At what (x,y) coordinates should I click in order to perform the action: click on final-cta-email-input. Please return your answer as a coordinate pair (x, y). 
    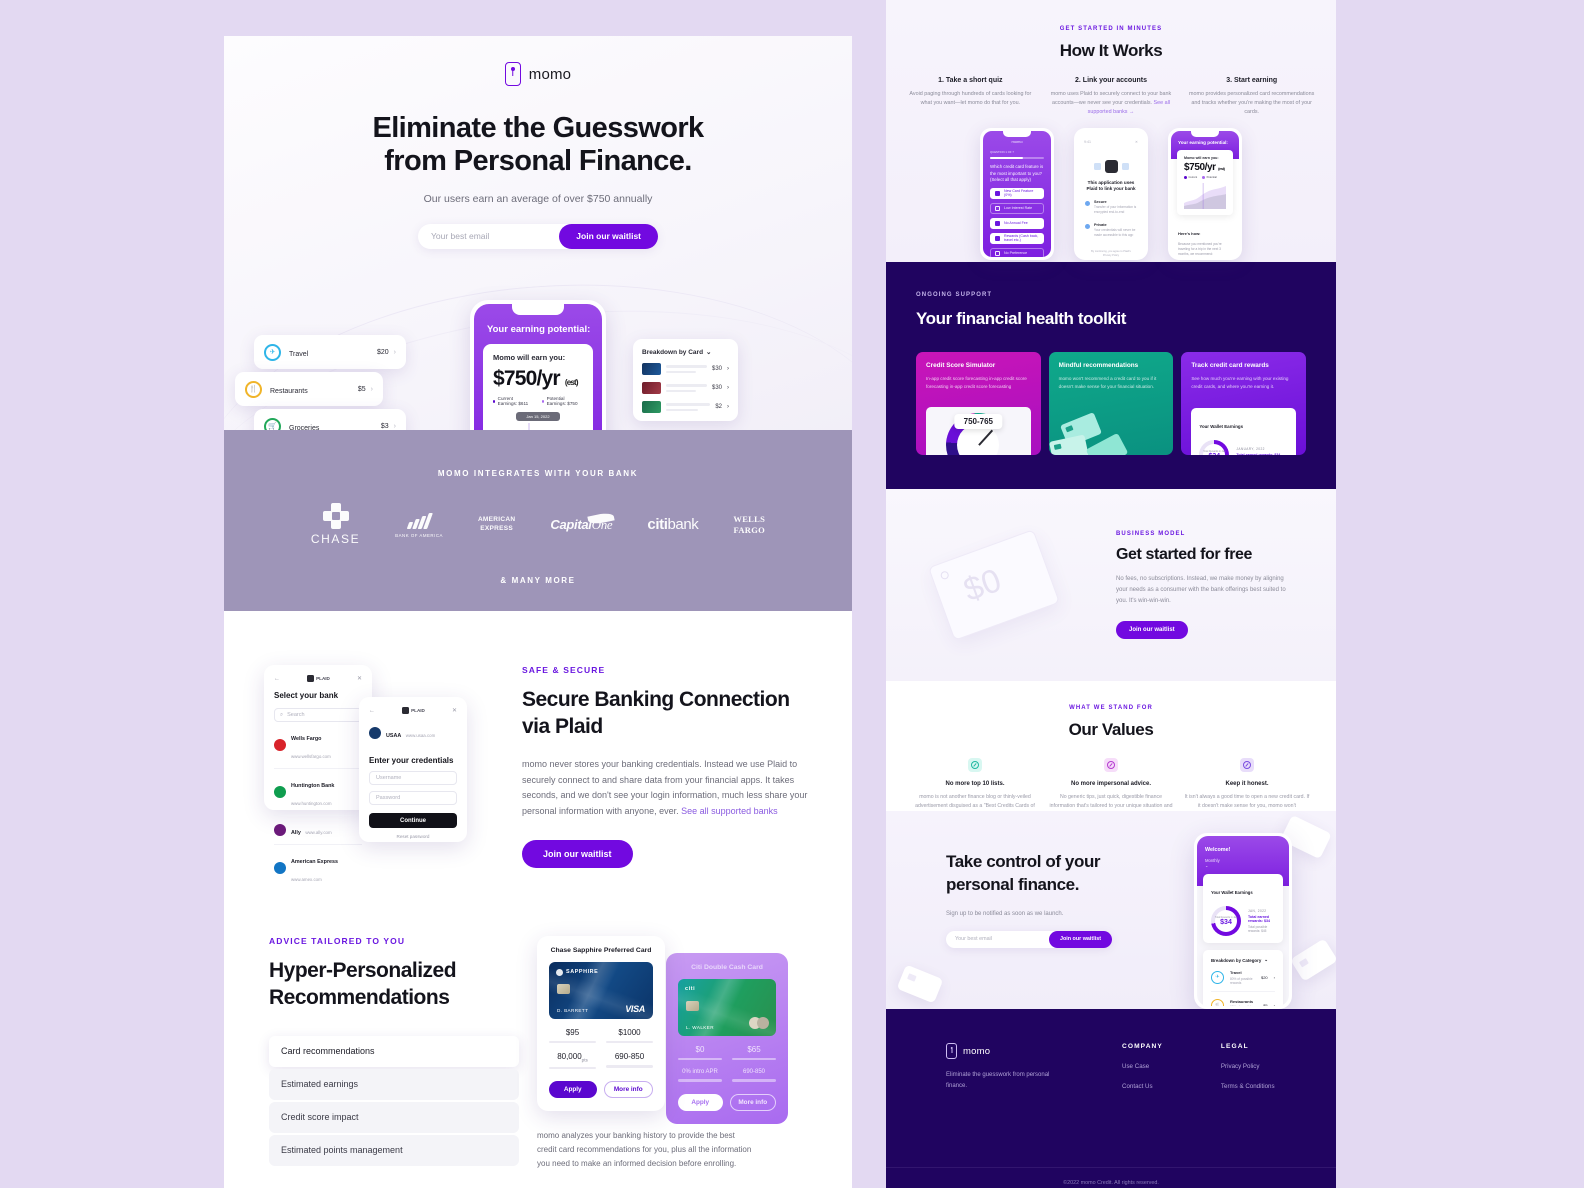
    Looking at the image, I should click on (997, 939).